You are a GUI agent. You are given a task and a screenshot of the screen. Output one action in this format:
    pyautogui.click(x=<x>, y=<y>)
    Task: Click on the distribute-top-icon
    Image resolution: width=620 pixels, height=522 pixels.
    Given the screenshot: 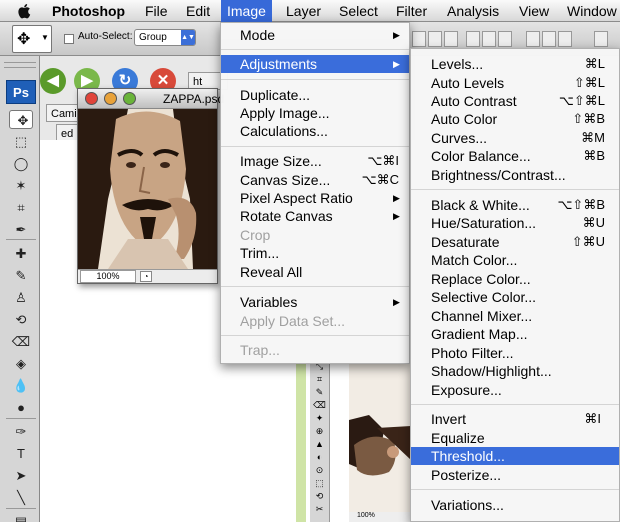 What is the action you would take?
    pyautogui.click(x=473, y=39)
    